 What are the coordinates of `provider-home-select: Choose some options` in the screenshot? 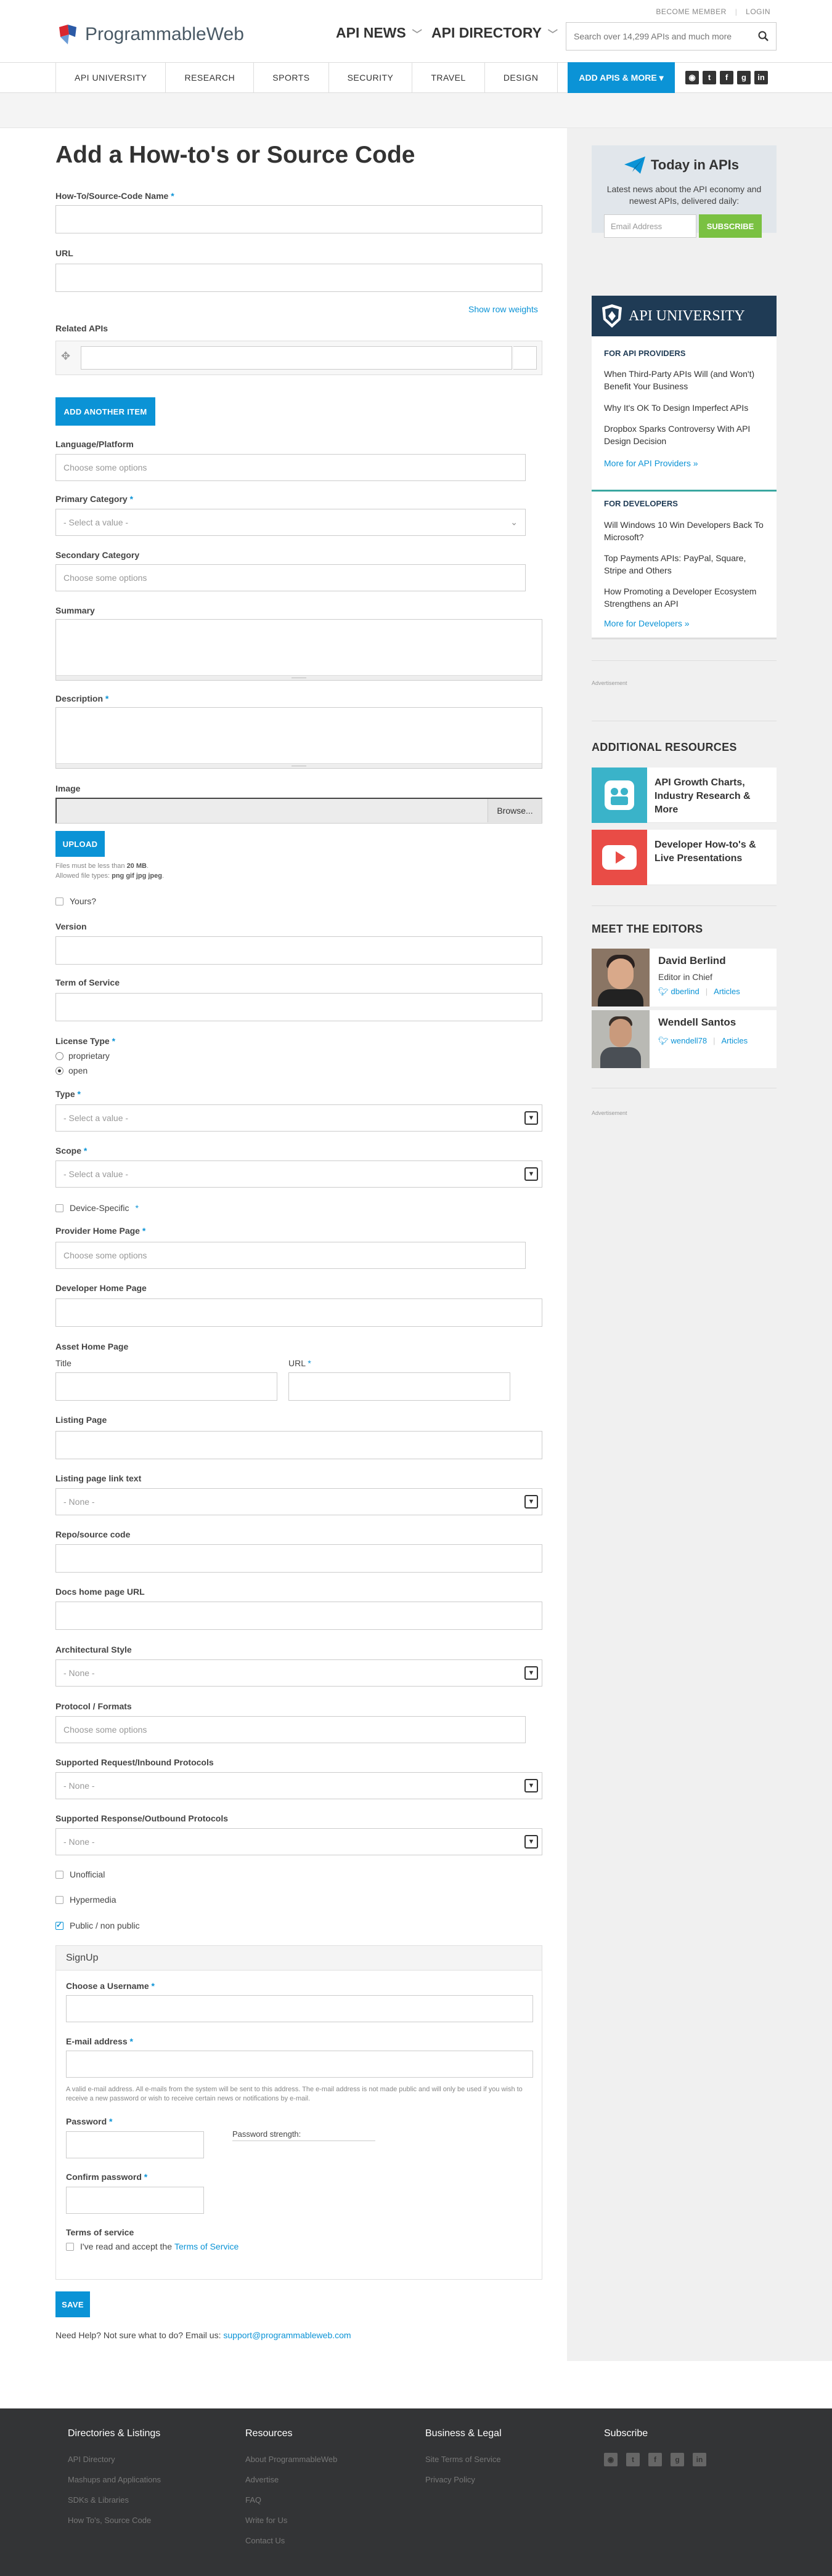 It's located at (290, 1255).